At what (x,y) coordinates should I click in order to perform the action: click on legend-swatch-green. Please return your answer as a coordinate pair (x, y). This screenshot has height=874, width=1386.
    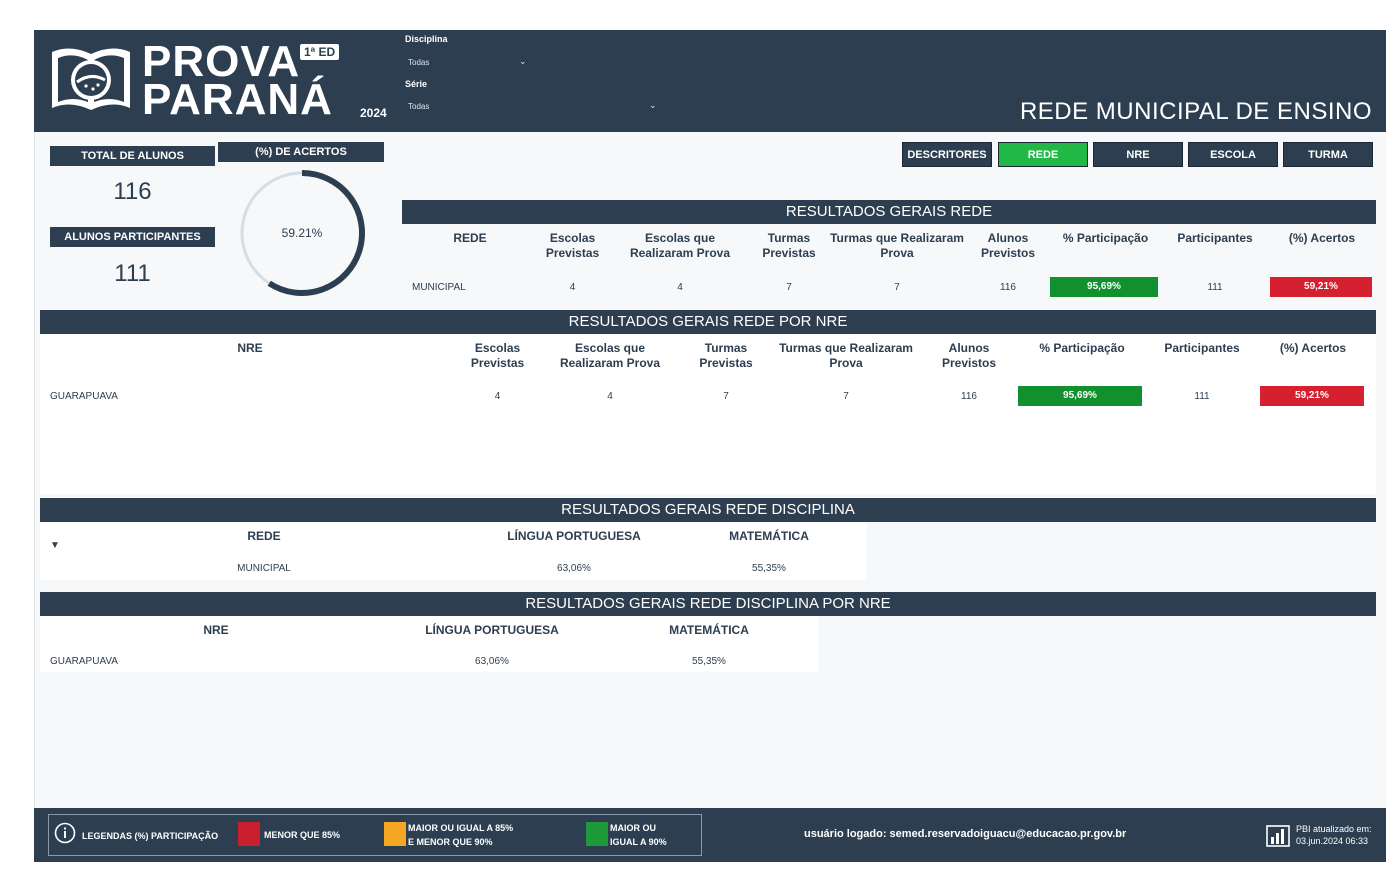
    Looking at the image, I should click on (597, 834).